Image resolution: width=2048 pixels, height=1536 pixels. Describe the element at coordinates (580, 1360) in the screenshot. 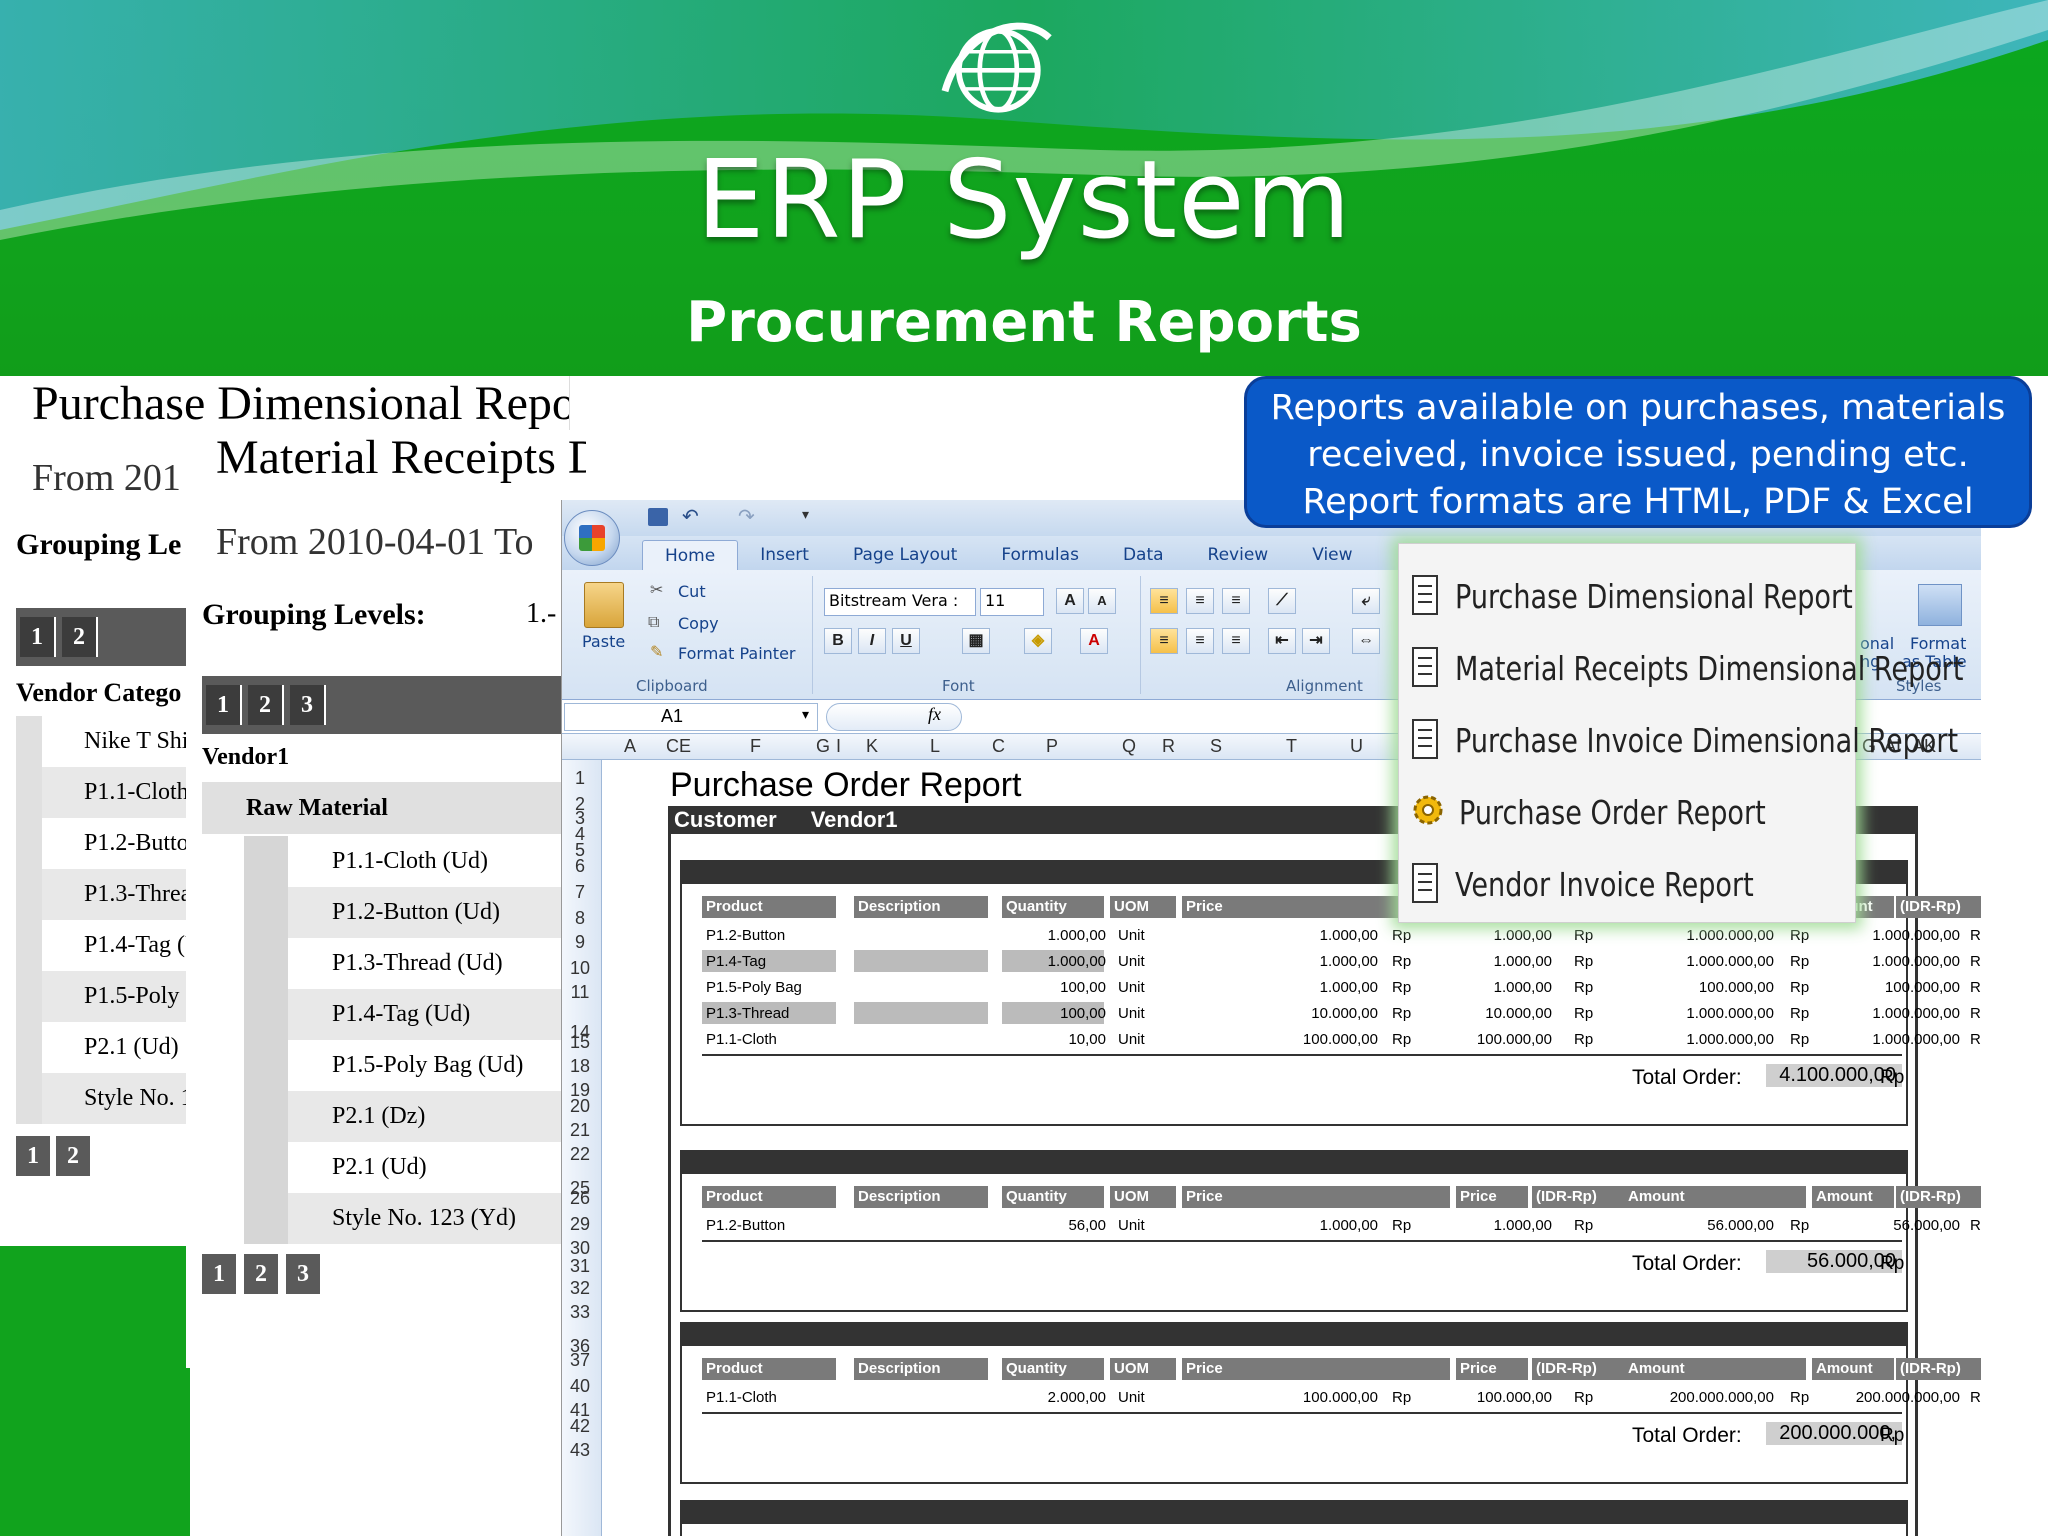

I see `row-header: 37` at that location.